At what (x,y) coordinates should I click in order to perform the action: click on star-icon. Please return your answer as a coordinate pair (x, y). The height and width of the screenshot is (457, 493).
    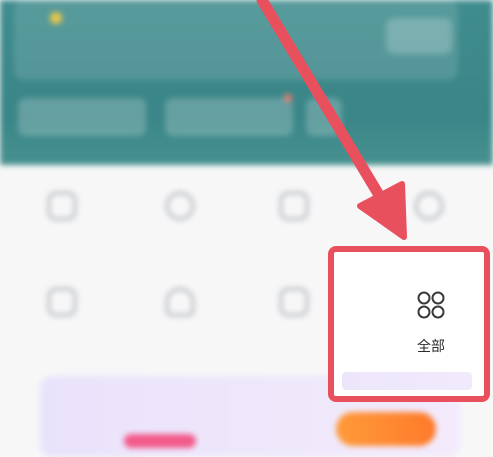
    Looking at the image, I should click on (56, 18).